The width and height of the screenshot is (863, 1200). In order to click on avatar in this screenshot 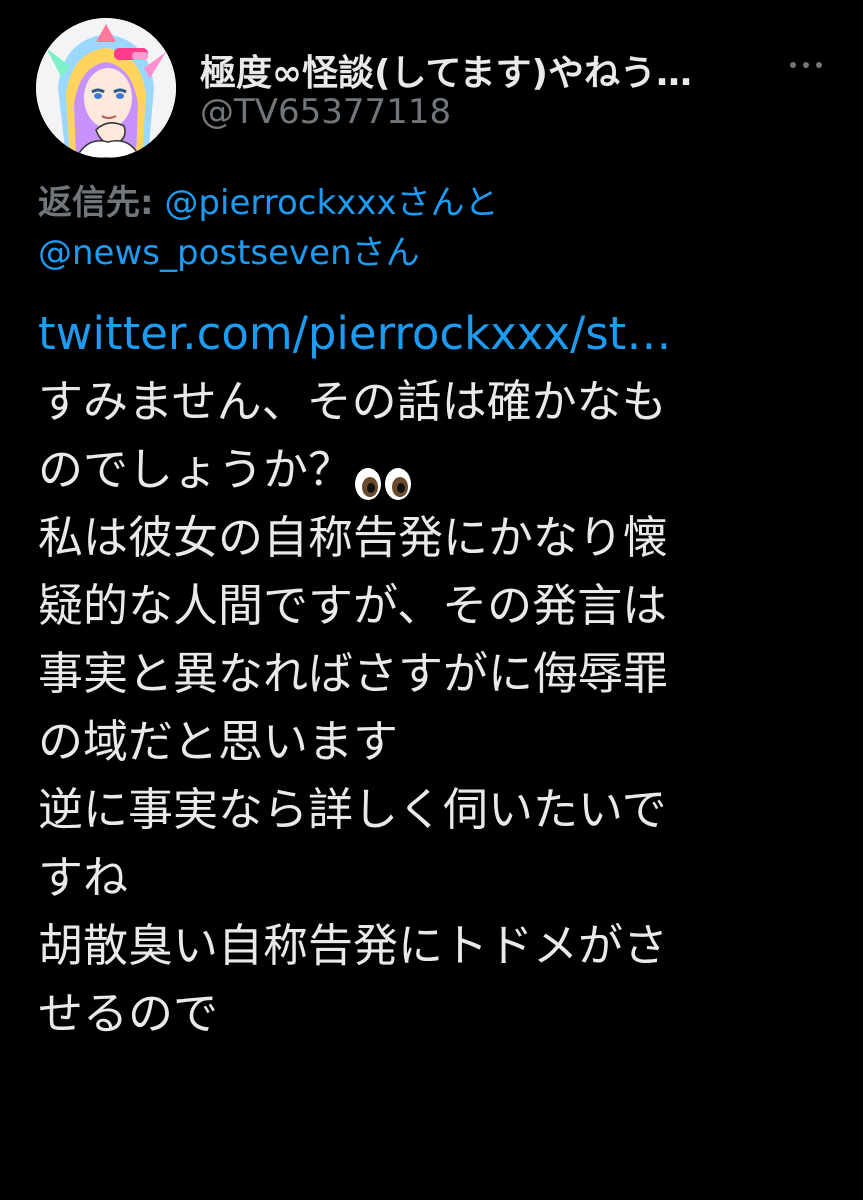, I will do `click(106, 88)`.